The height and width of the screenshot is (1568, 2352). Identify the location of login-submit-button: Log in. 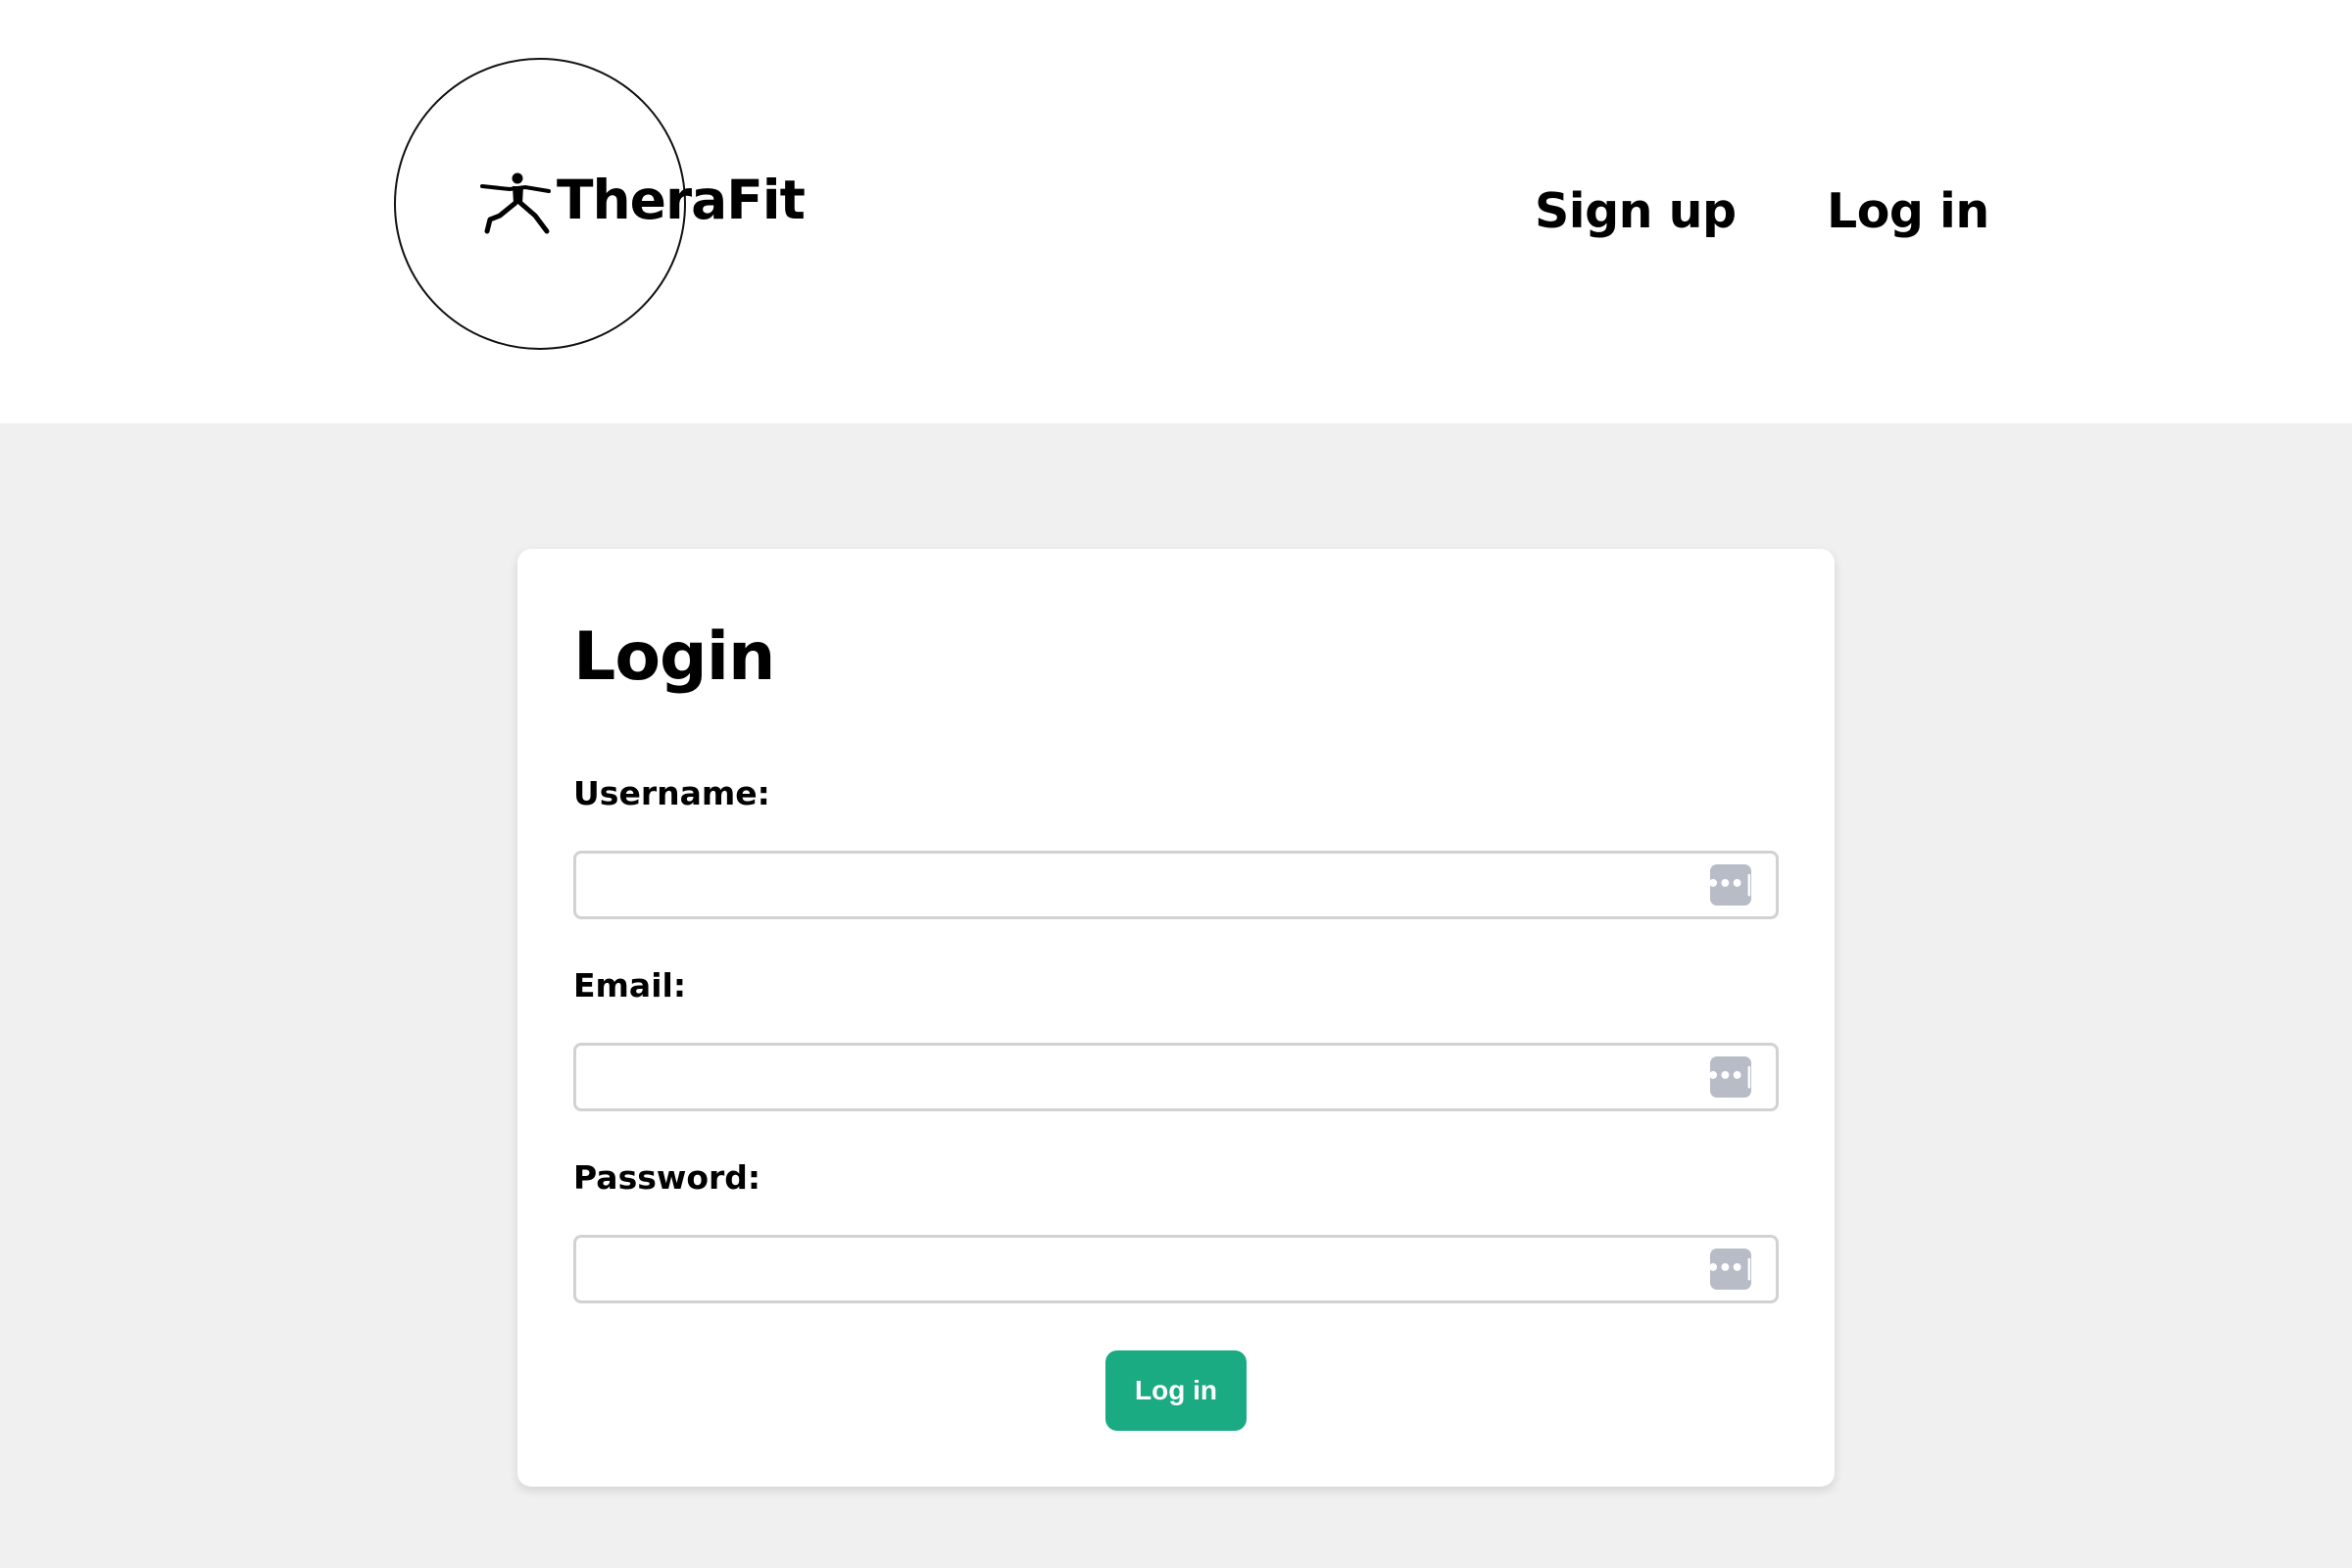
(1176, 1390).